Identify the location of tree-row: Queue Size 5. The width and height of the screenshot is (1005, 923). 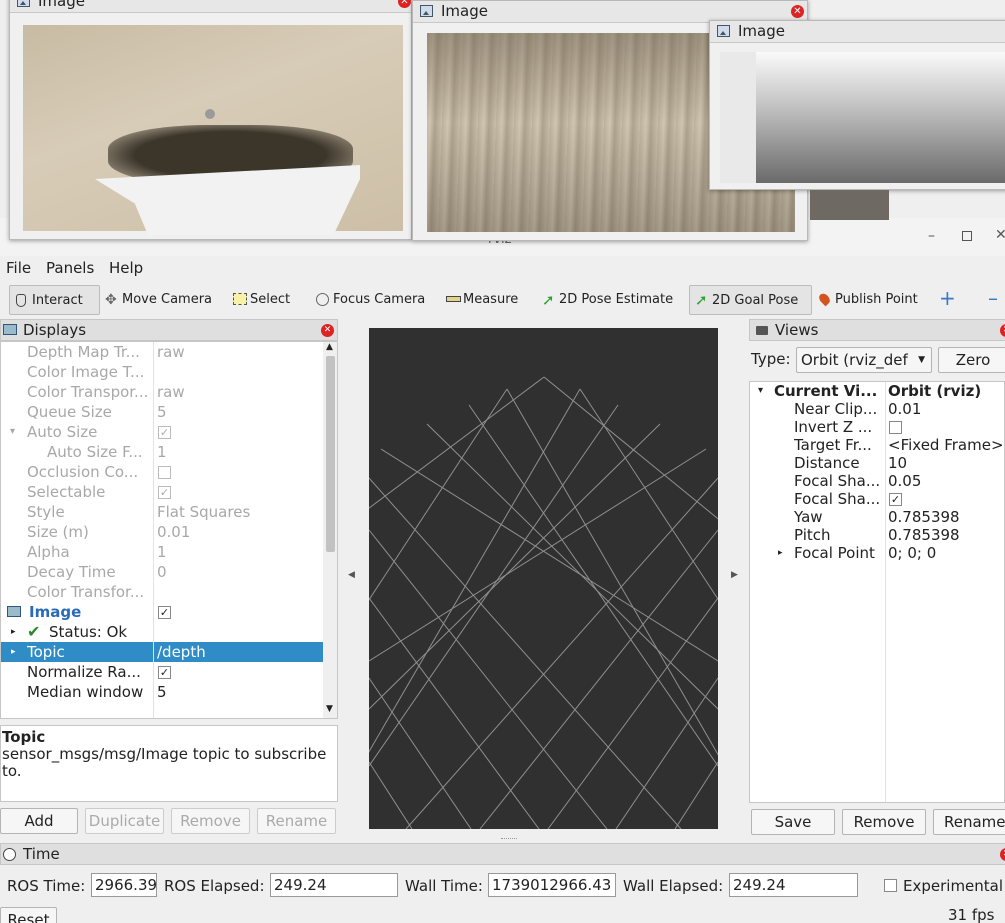
(162, 412).